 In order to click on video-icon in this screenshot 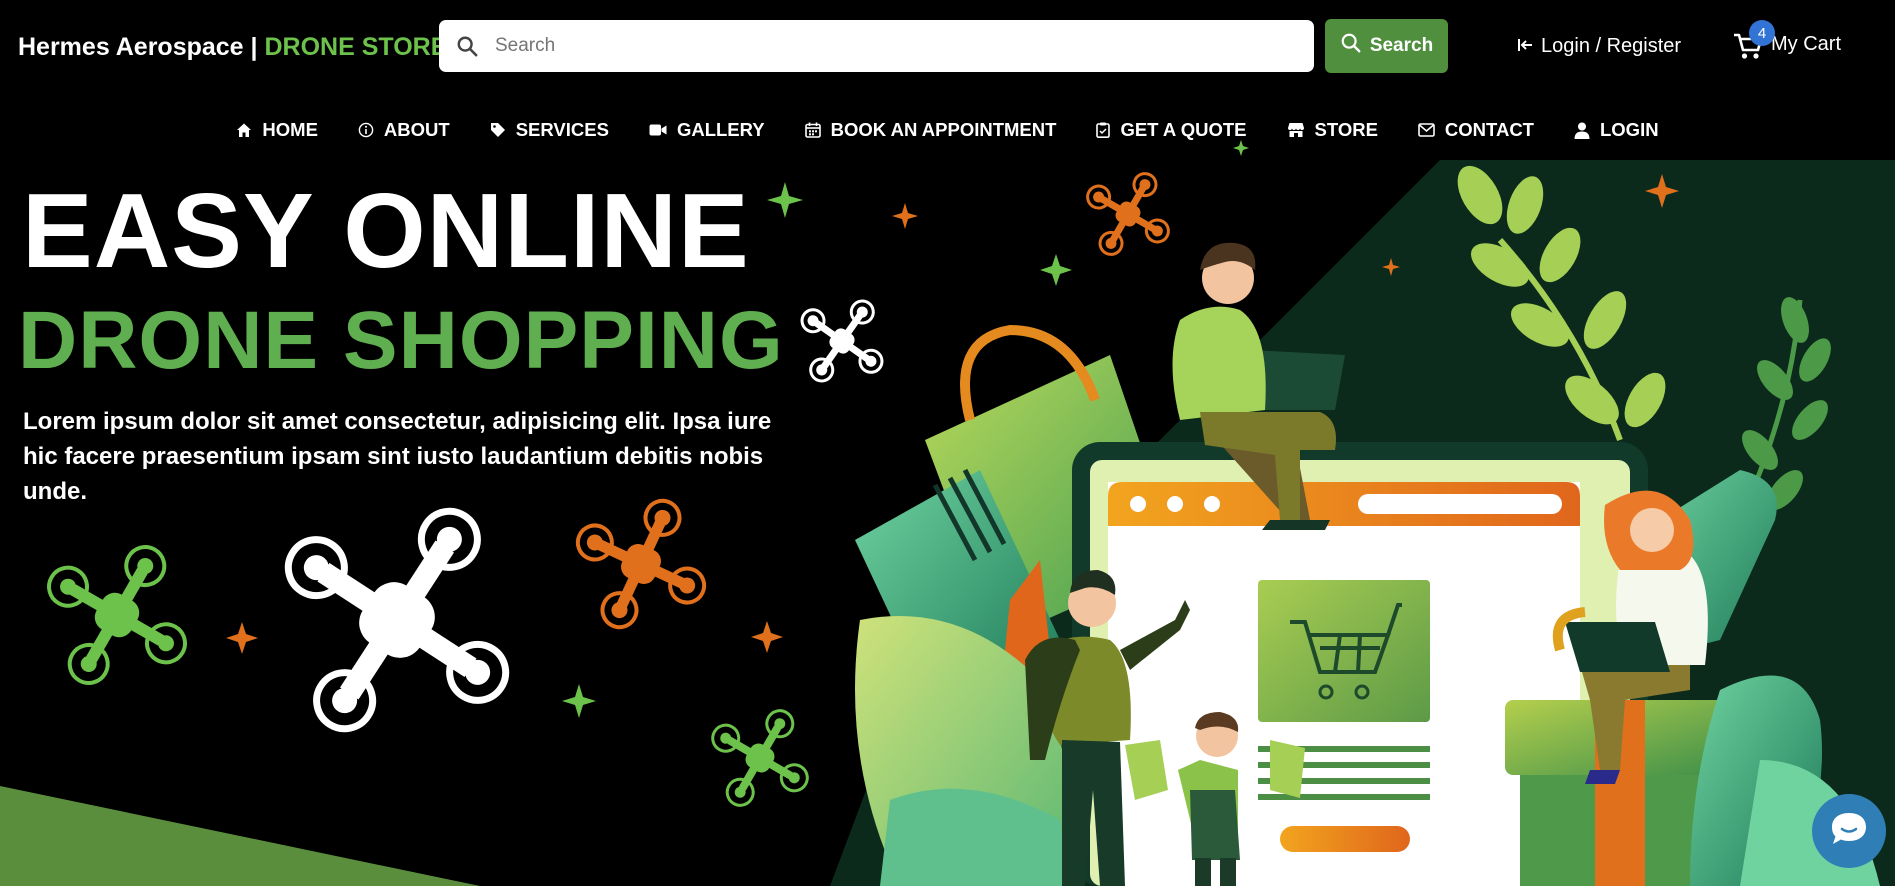, I will do `click(658, 130)`.